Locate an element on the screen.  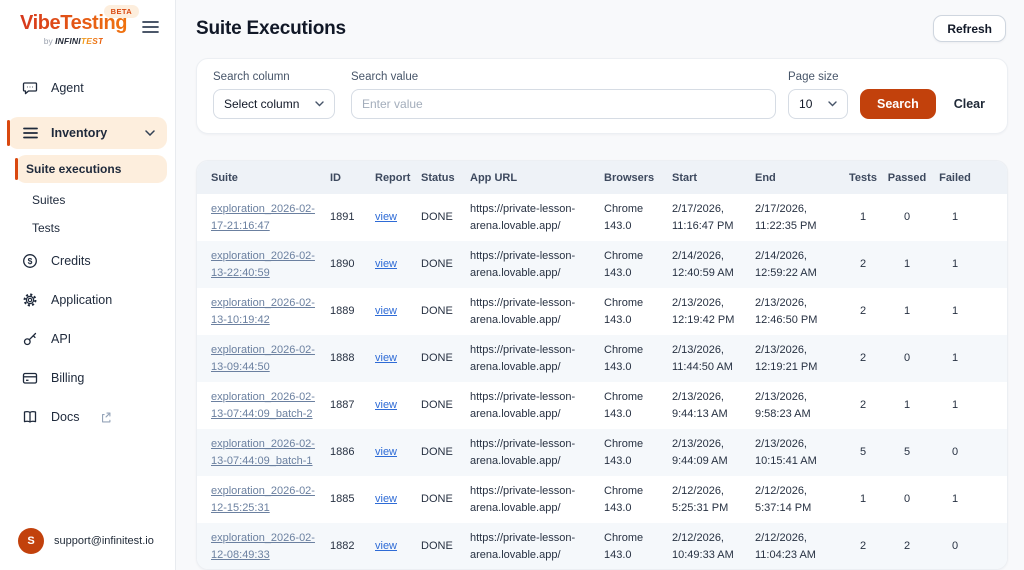
column-header-id: ID is located at coordinates (352, 177).